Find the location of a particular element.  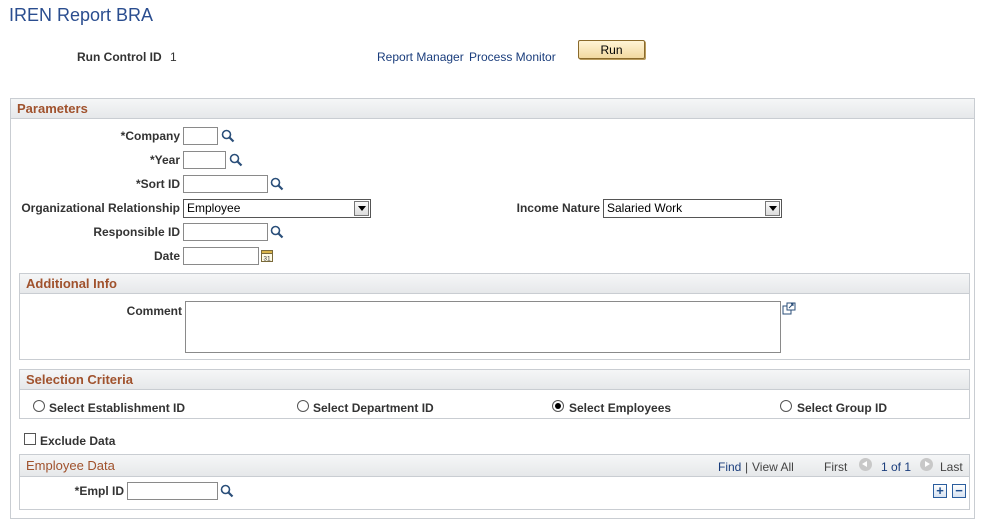

responsible-id-label: Responsible ID is located at coordinates (136, 232).